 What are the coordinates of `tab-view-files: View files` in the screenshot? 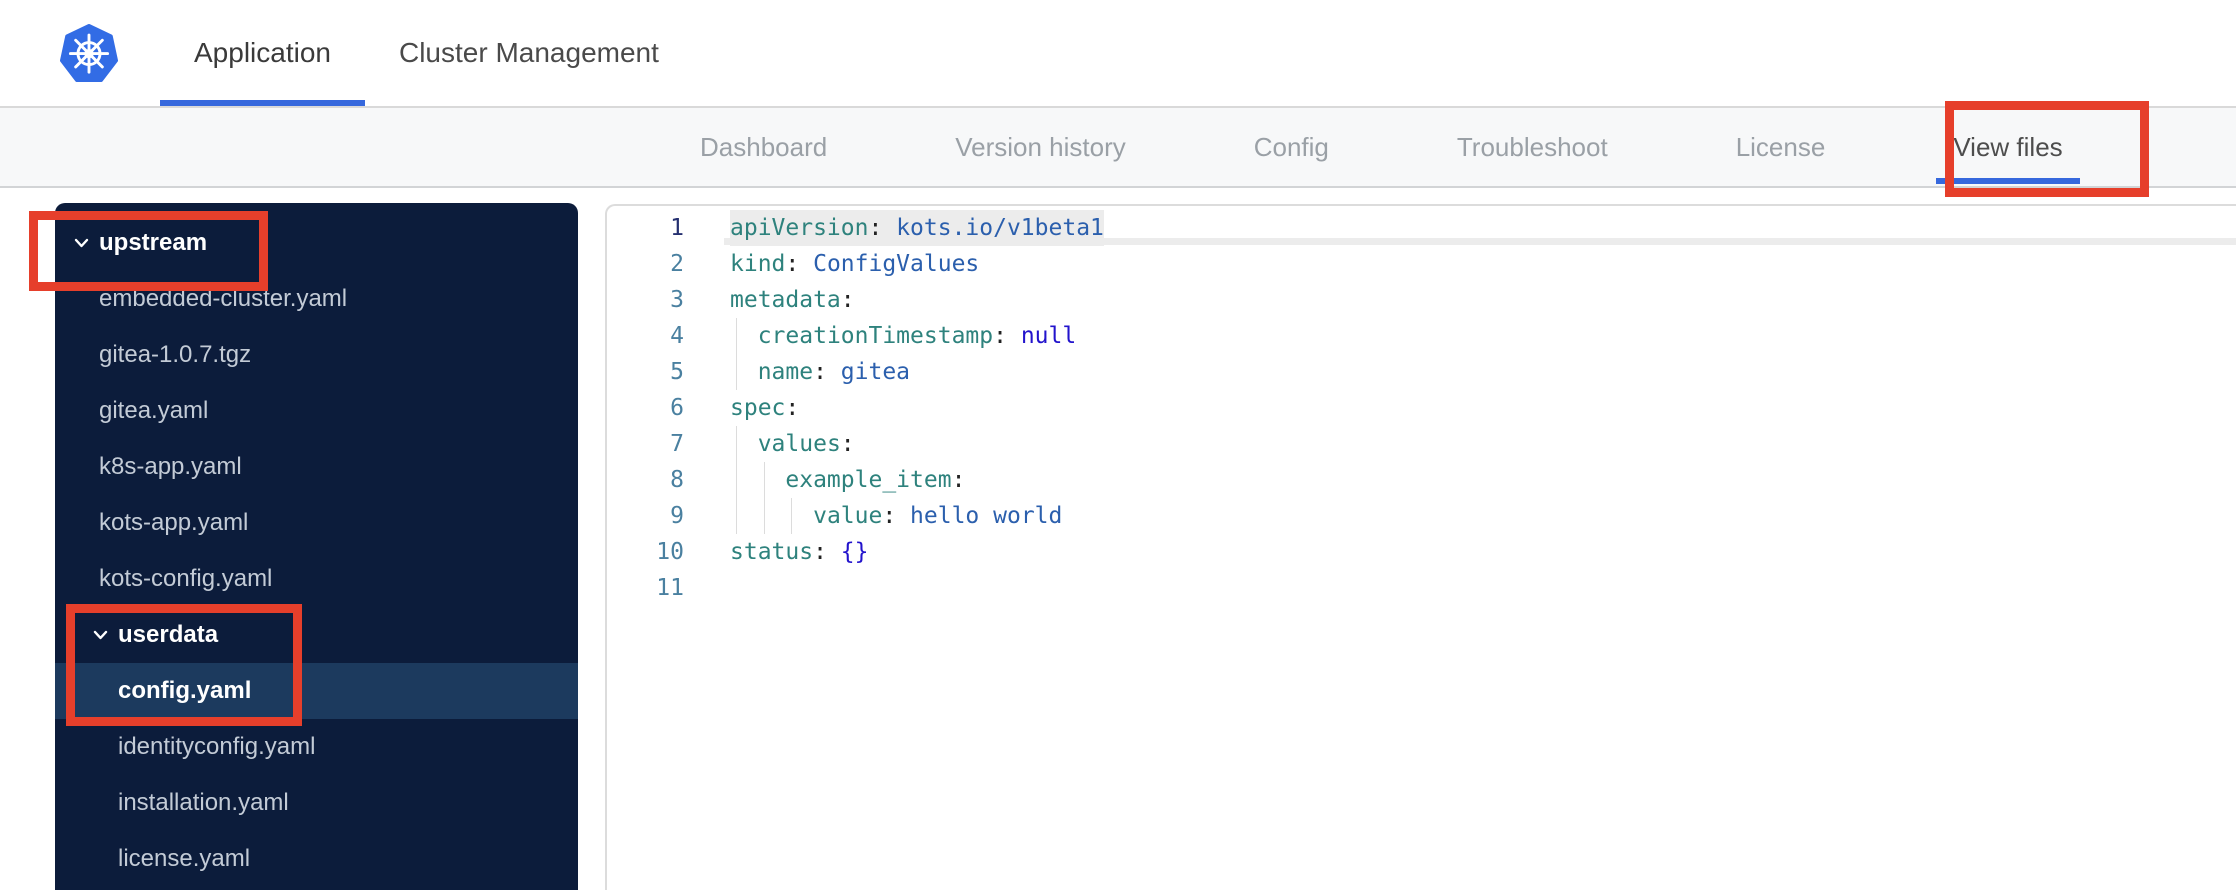 It's located at (2008, 147).